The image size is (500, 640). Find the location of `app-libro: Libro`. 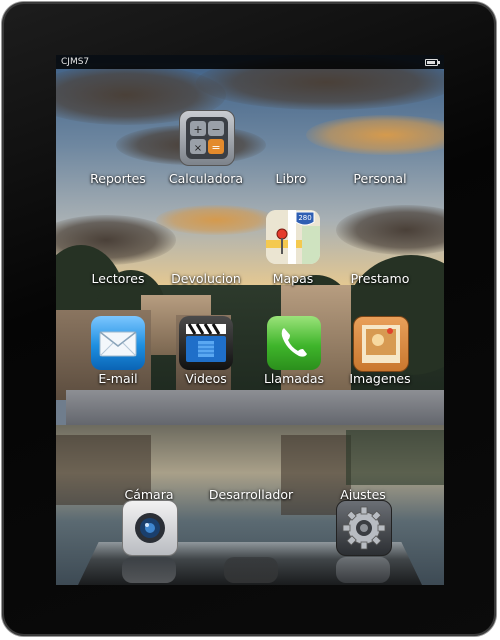

app-libro: Libro is located at coordinates (291, 147).